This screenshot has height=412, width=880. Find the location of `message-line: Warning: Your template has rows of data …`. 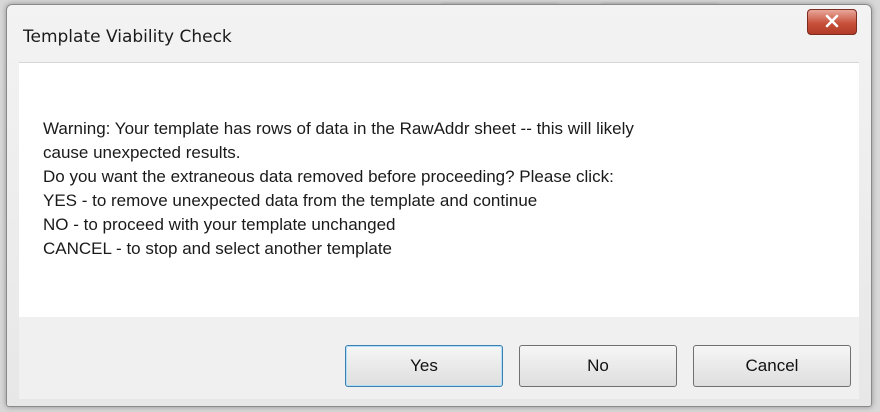

message-line: Warning: Your template has rows of data … is located at coordinates (338, 128).